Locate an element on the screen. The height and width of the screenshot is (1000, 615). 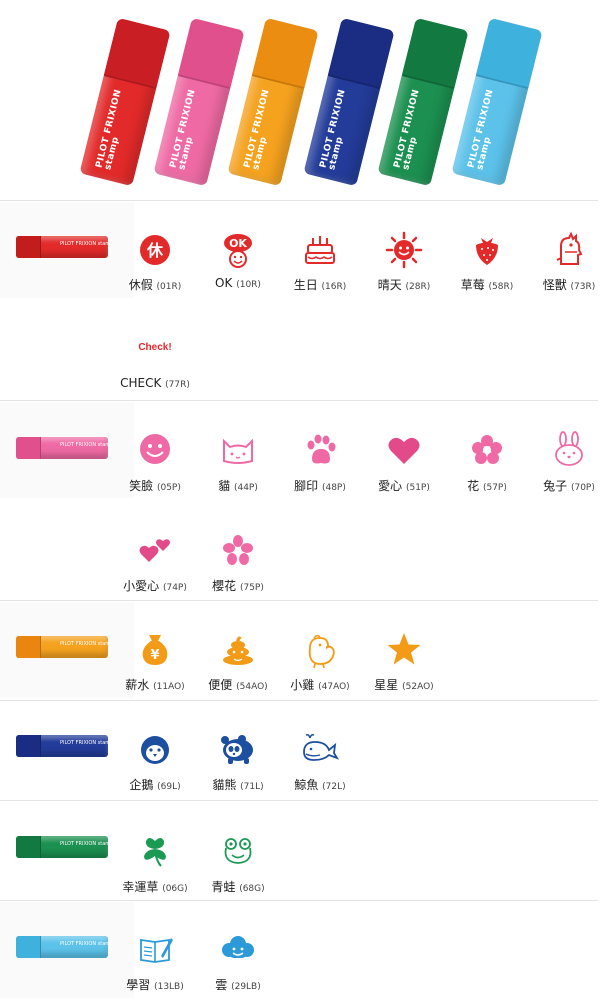
stamp-label: 雲 (29LB) is located at coordinates (238, 984).